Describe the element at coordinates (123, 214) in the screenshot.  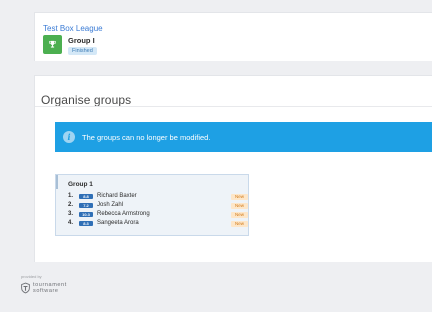
I see `player-name: Rebecca Armstrong` at that location.